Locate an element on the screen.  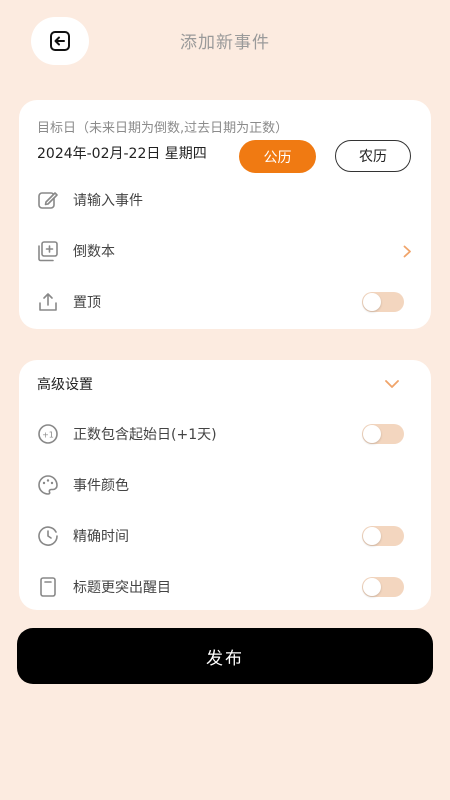
title-emphasis-label: 标题更突出醒目 is located at coordinates (122, 588).